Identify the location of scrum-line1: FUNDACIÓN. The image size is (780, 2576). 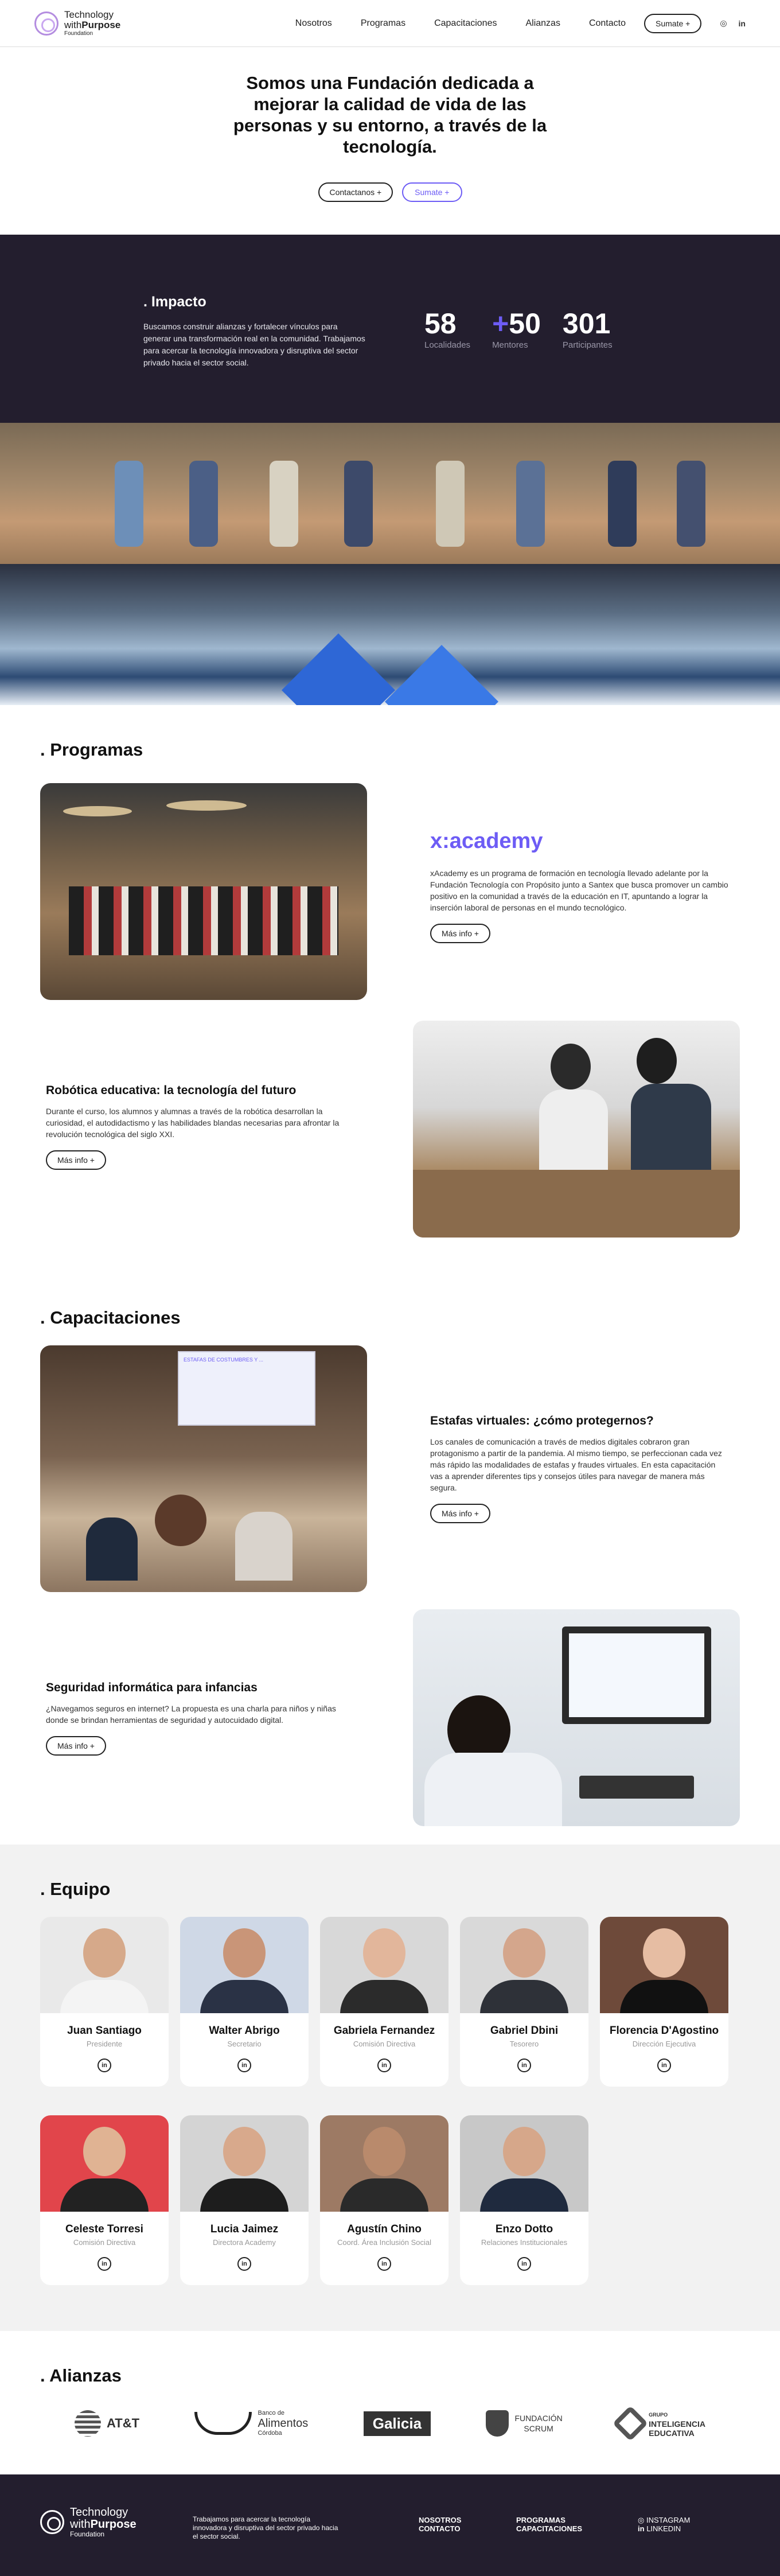
(538, 2419).